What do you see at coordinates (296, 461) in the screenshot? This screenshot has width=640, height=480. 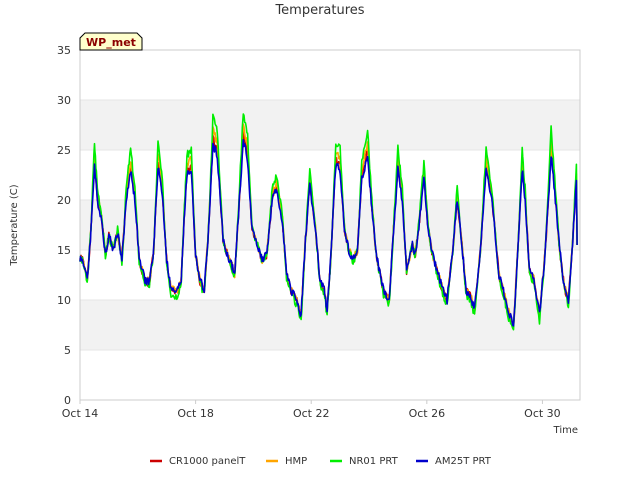 I see `legend-label: HMP` at bounding box center [296, 461].